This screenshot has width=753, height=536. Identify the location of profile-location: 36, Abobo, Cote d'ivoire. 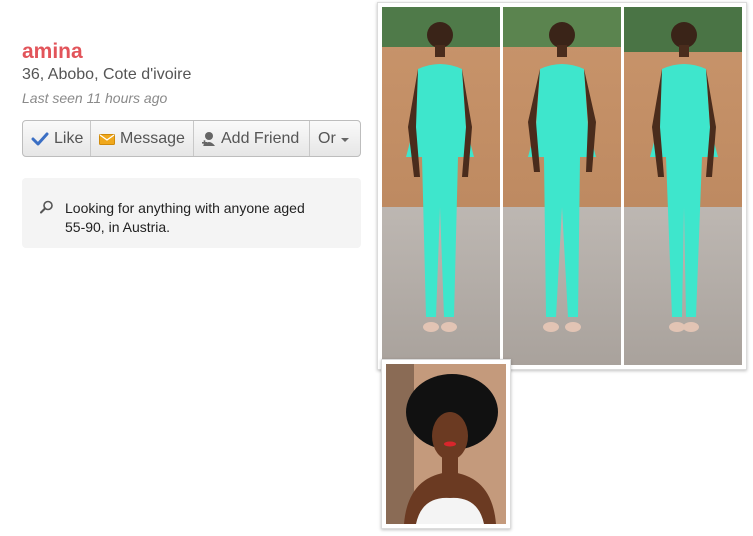
(107, 74).